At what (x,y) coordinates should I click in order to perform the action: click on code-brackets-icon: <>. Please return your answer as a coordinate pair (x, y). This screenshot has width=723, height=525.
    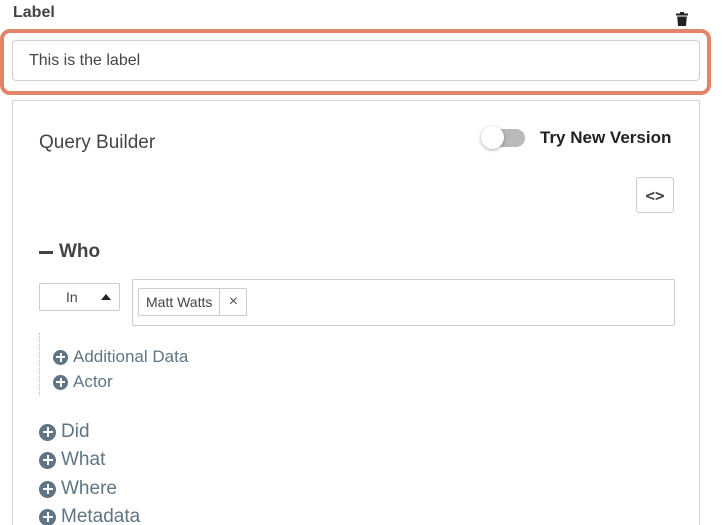
    Looking at the image, I should click on (655, 195).